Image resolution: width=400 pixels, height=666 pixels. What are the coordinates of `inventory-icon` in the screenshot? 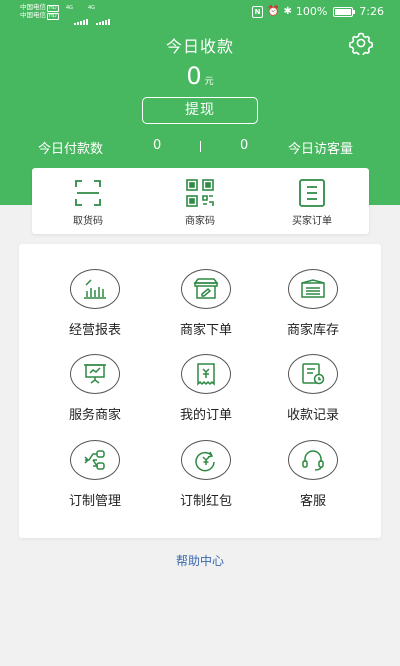 It's located at (313, 288).